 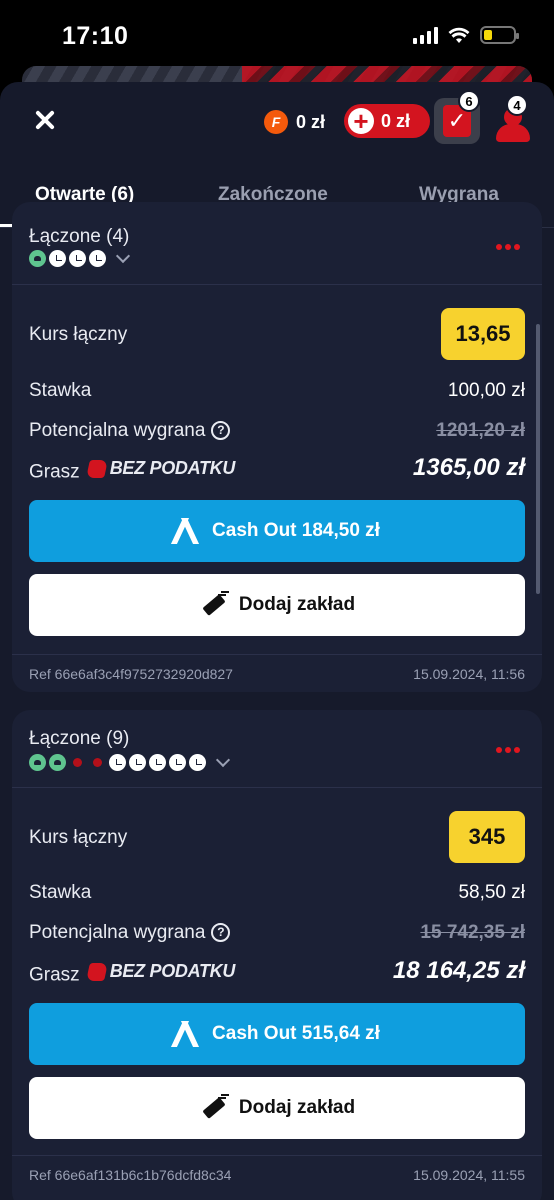 What do you see at coordinates (469, 101) in the screenshot?
I see `betslip-count-badge: 6` at bounding box center [469, 101].